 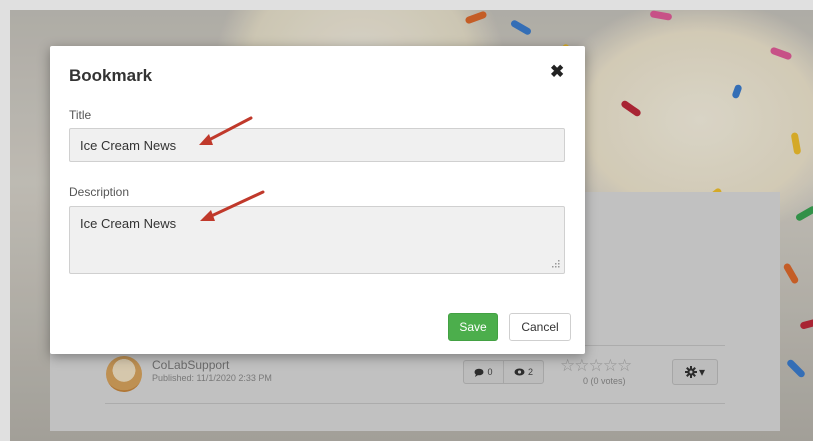 What do you see at coordinates (557, 72) in the screenshot?
I see `close-icon: ✖` at bounding box center [557, 72].